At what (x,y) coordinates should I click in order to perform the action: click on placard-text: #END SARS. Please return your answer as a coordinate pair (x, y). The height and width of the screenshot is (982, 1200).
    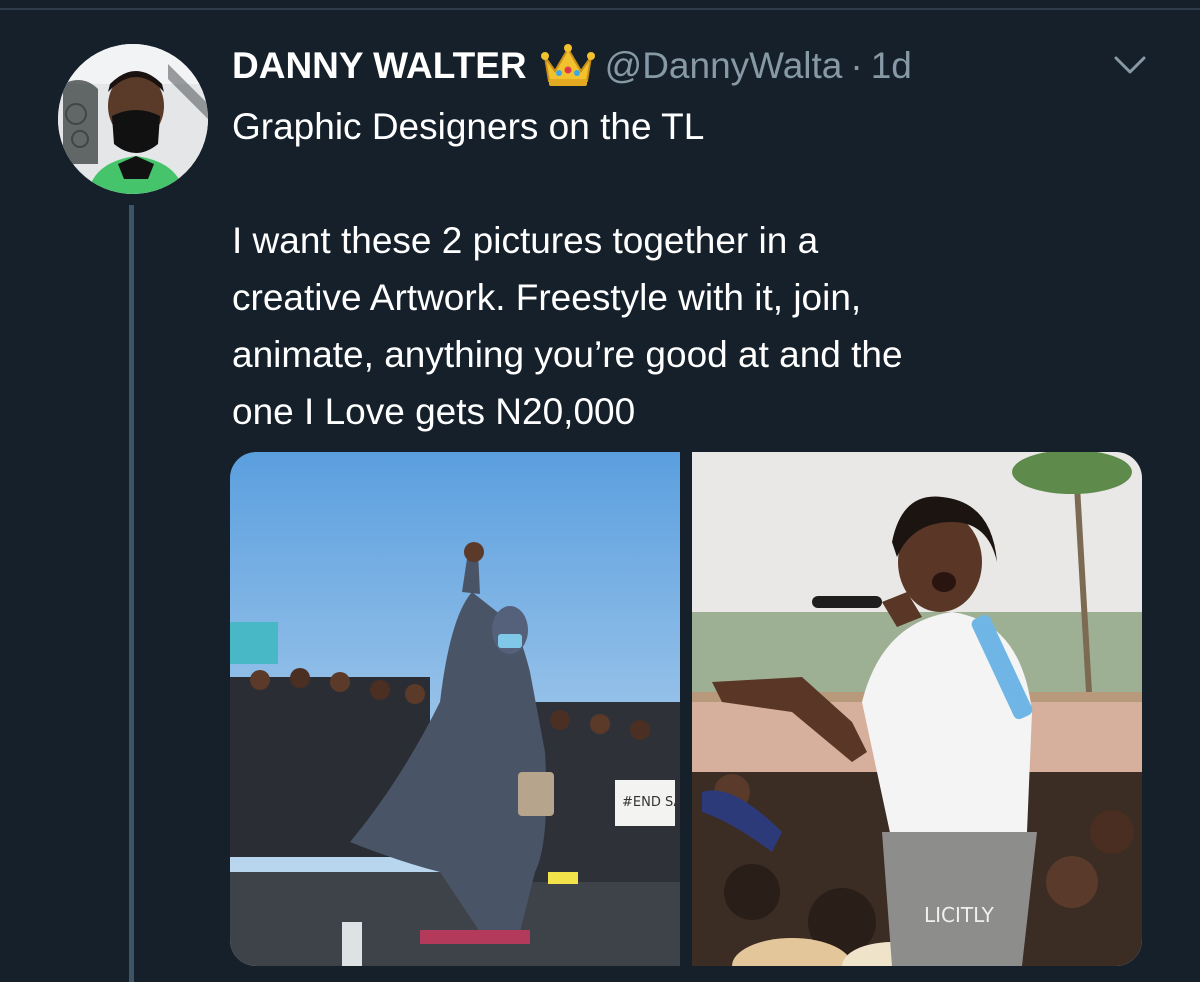
    Looking at the image, I should click on (651, 802).